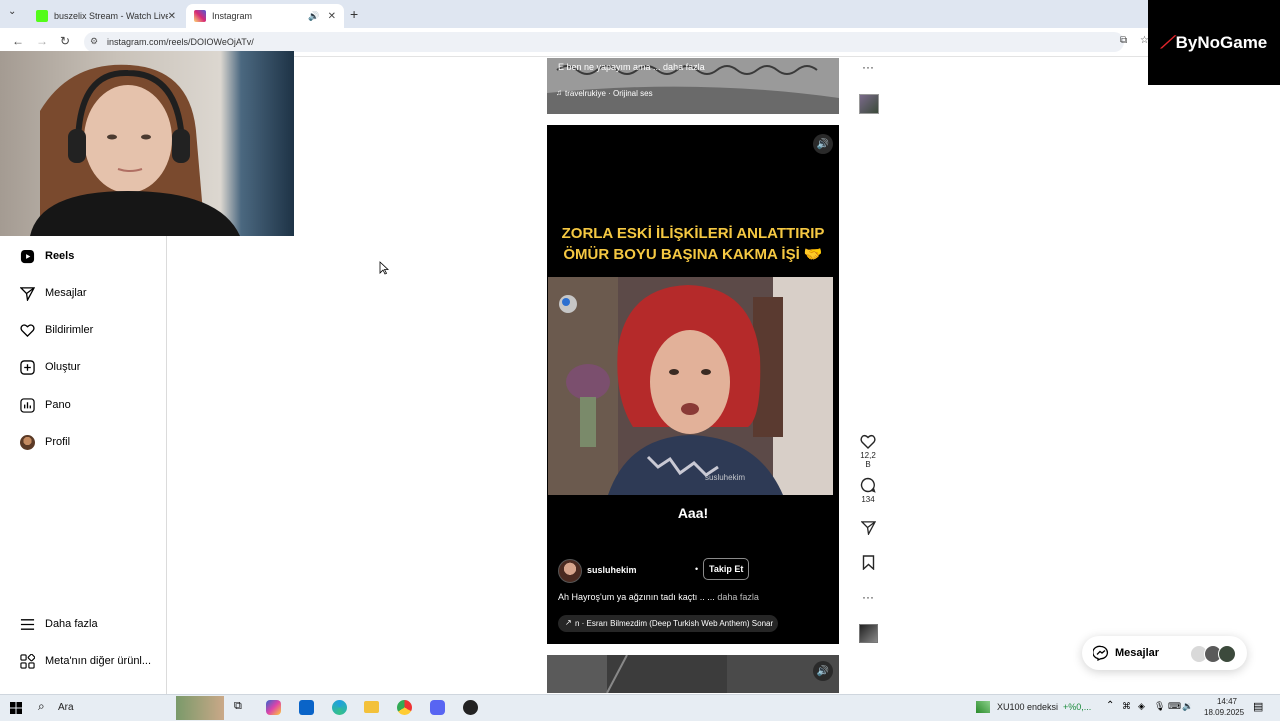 The width and height of the screenshot is (1280, 721). What do you see at coordinates (823, 671) in the screenshot?
I see `next-reel-sound-icon: 🔊` at bounding box center [823, 671].